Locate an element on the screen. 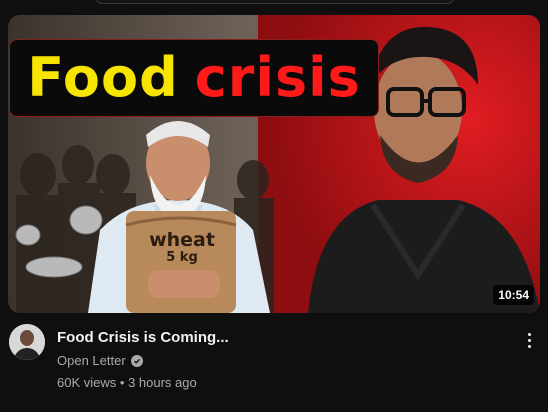 This screenshot has height=412, width=548. headline-word-crisis: crisis is located at coordinates (277, 77).